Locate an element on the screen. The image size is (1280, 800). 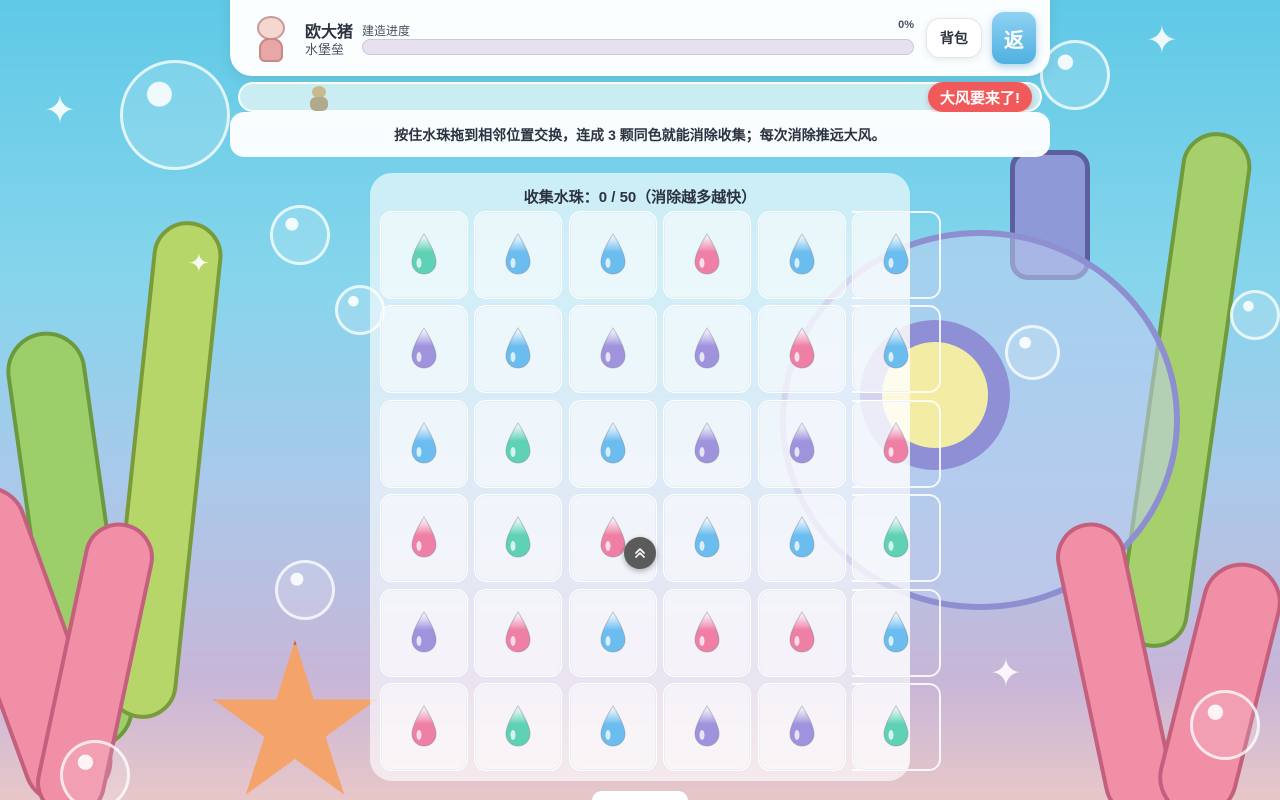
build-progress-bar is located at coordinates (638, 47).